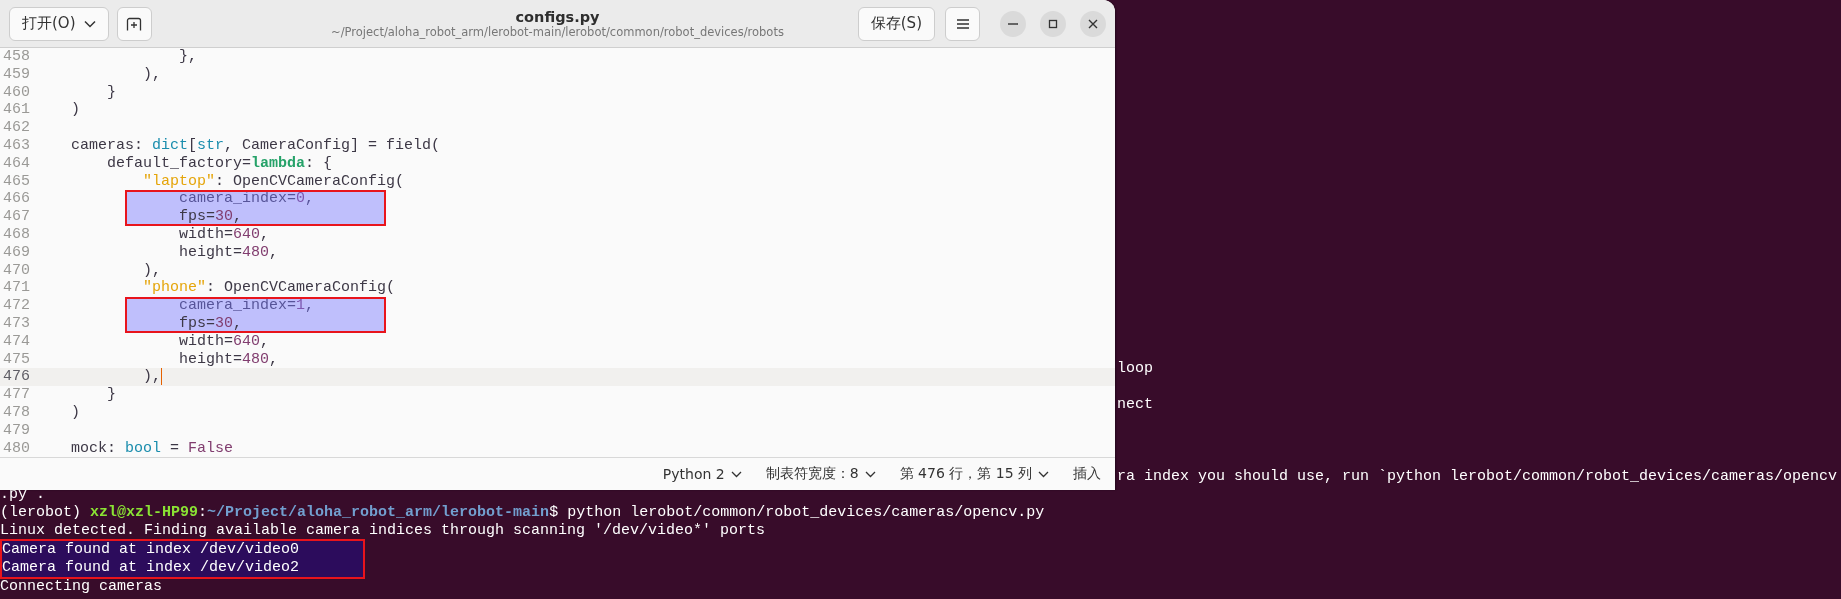  I want to click on line-number: 462, so click(16, 128).